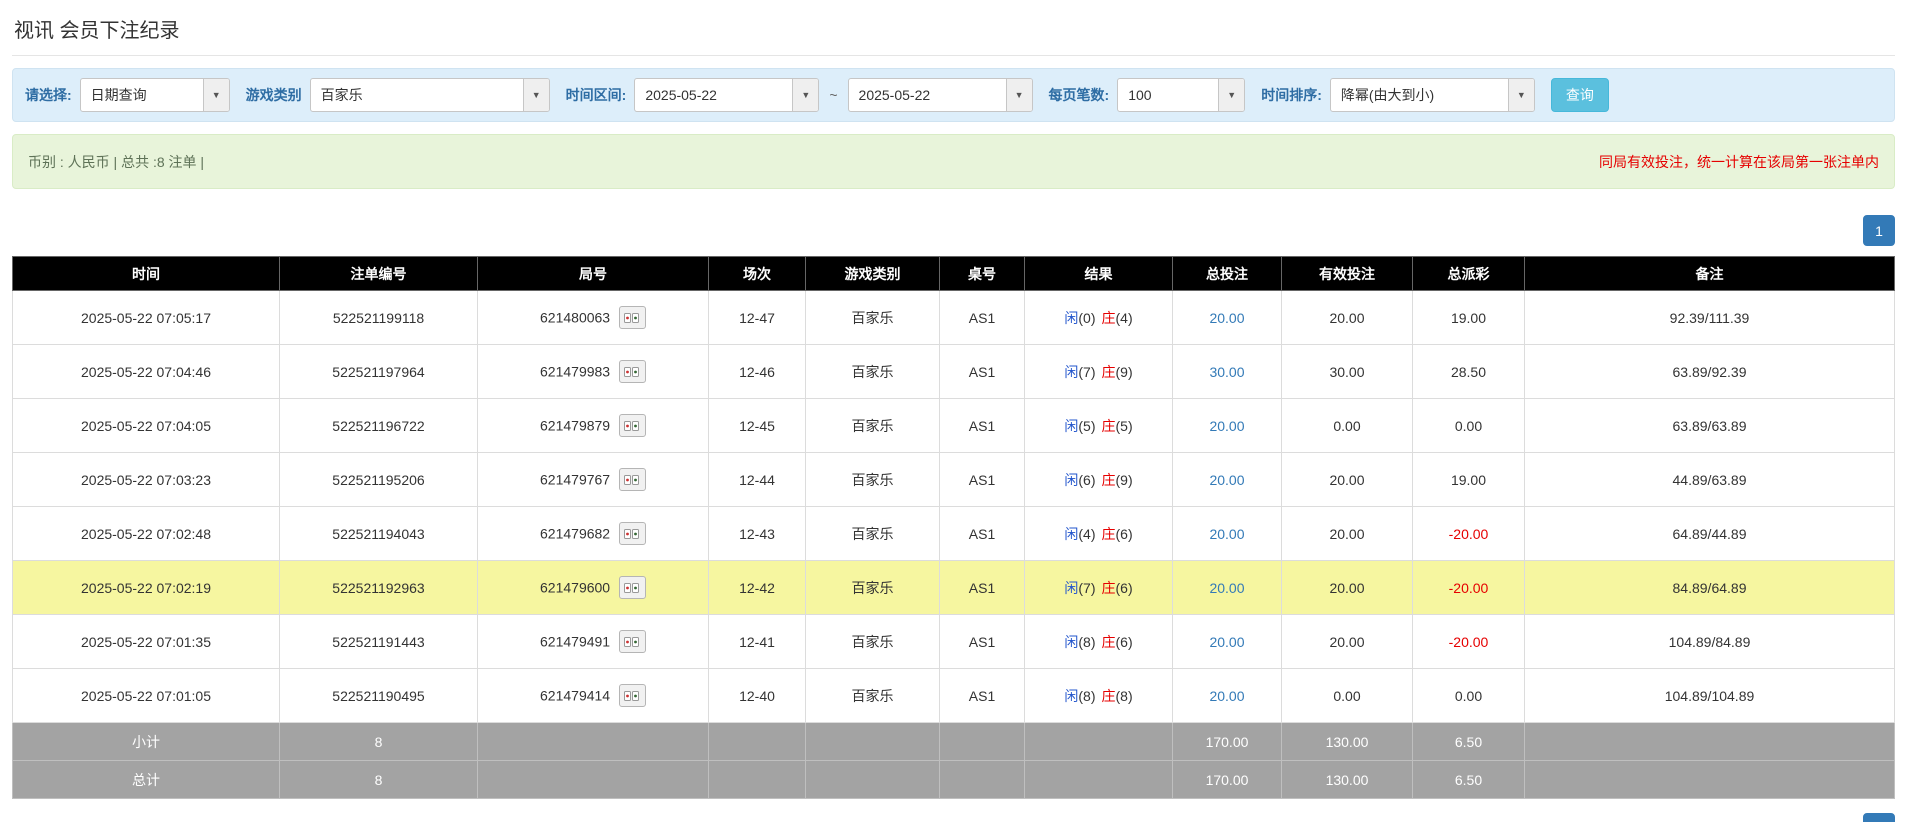 Image resolution: width=1907 pixels, height=822 pixels. I want to click on cell-bet-id: 522521191443, so click(378, 641).